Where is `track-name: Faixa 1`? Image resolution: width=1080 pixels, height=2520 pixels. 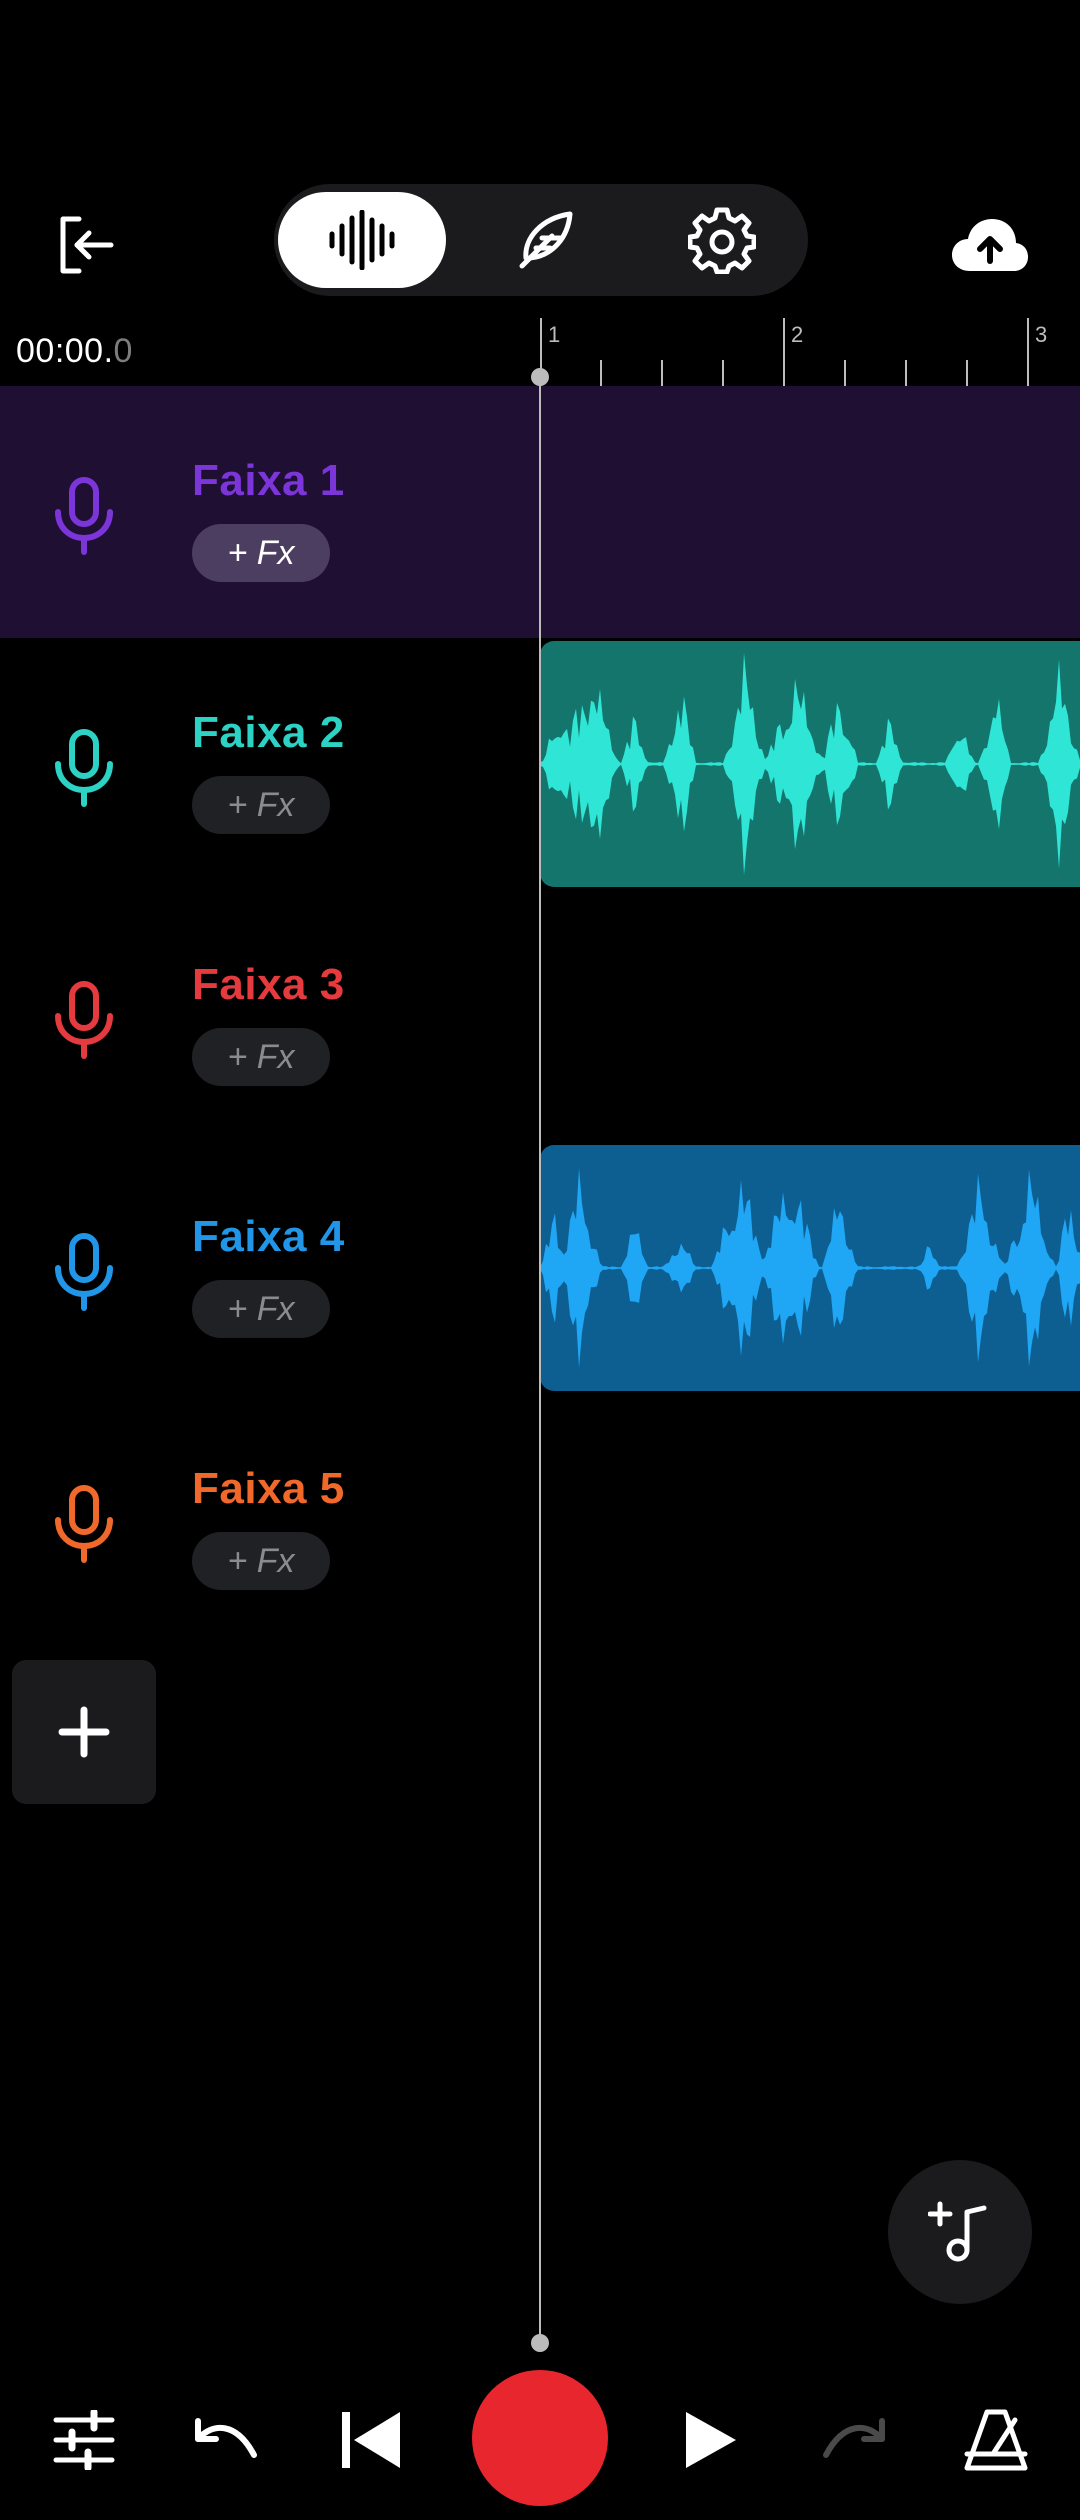
track-name: Faixa 1 is located at coordinates (268, 481).